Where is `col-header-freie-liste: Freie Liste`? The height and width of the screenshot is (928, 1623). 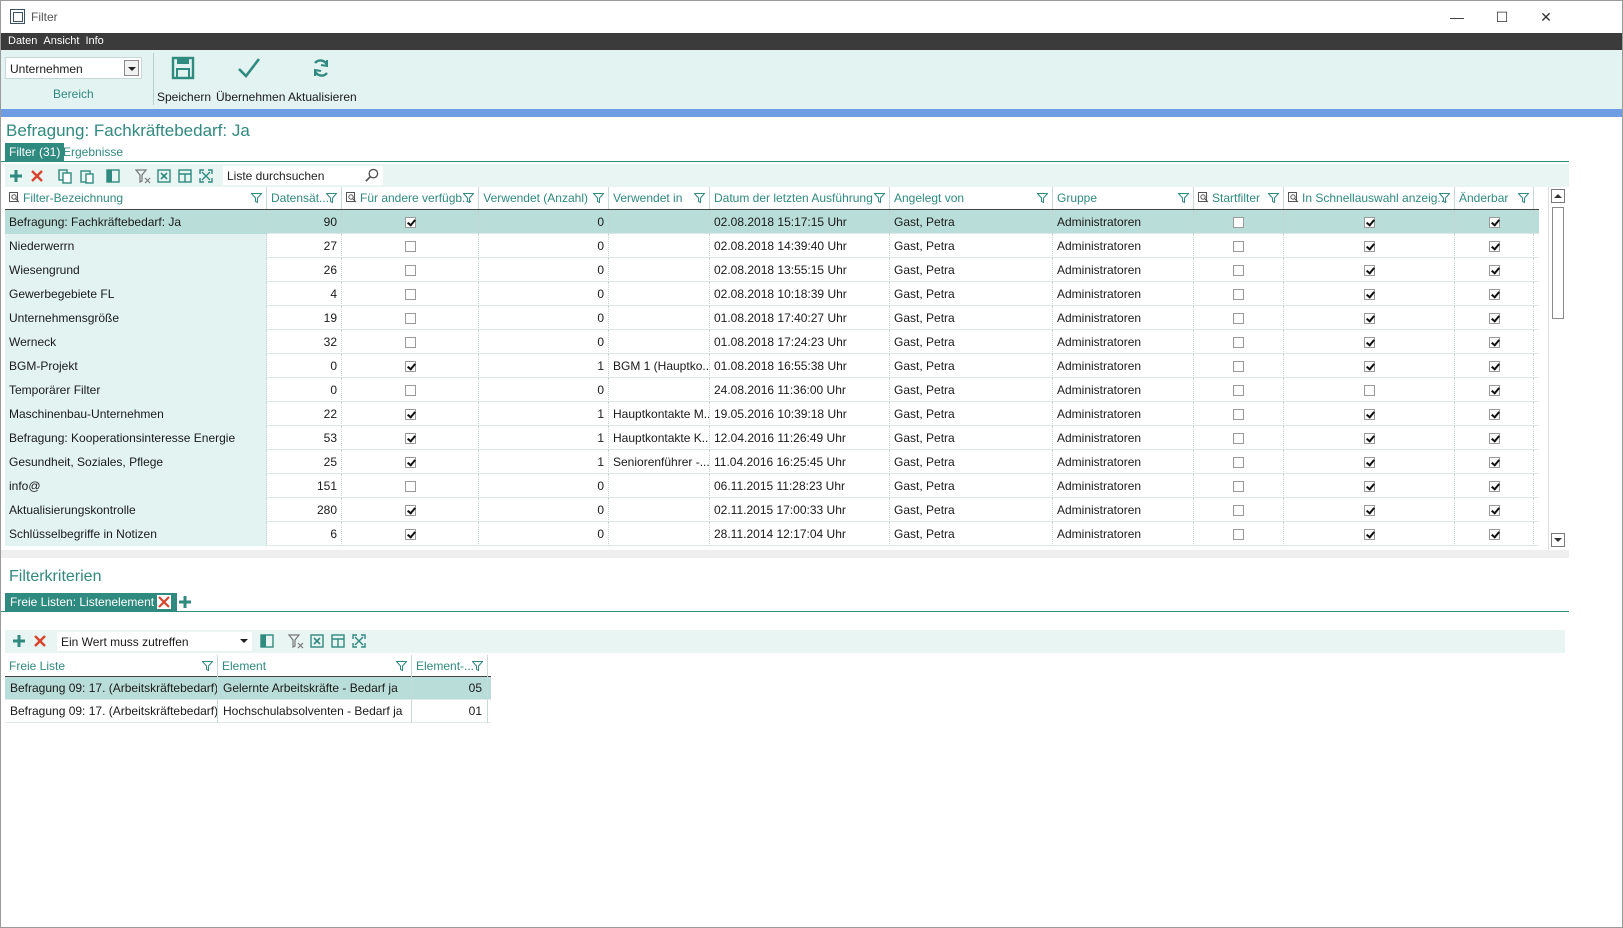 col-header-freie-liste: Freie Liste is located at coordinates (111, 666).